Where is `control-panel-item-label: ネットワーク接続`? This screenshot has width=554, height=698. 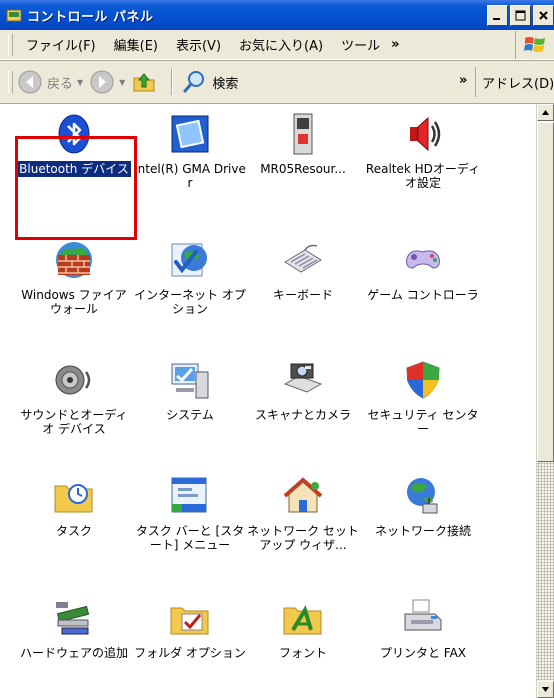 control-panel-item-label: ネットワーク接続 is located at coordinates (422, 531).